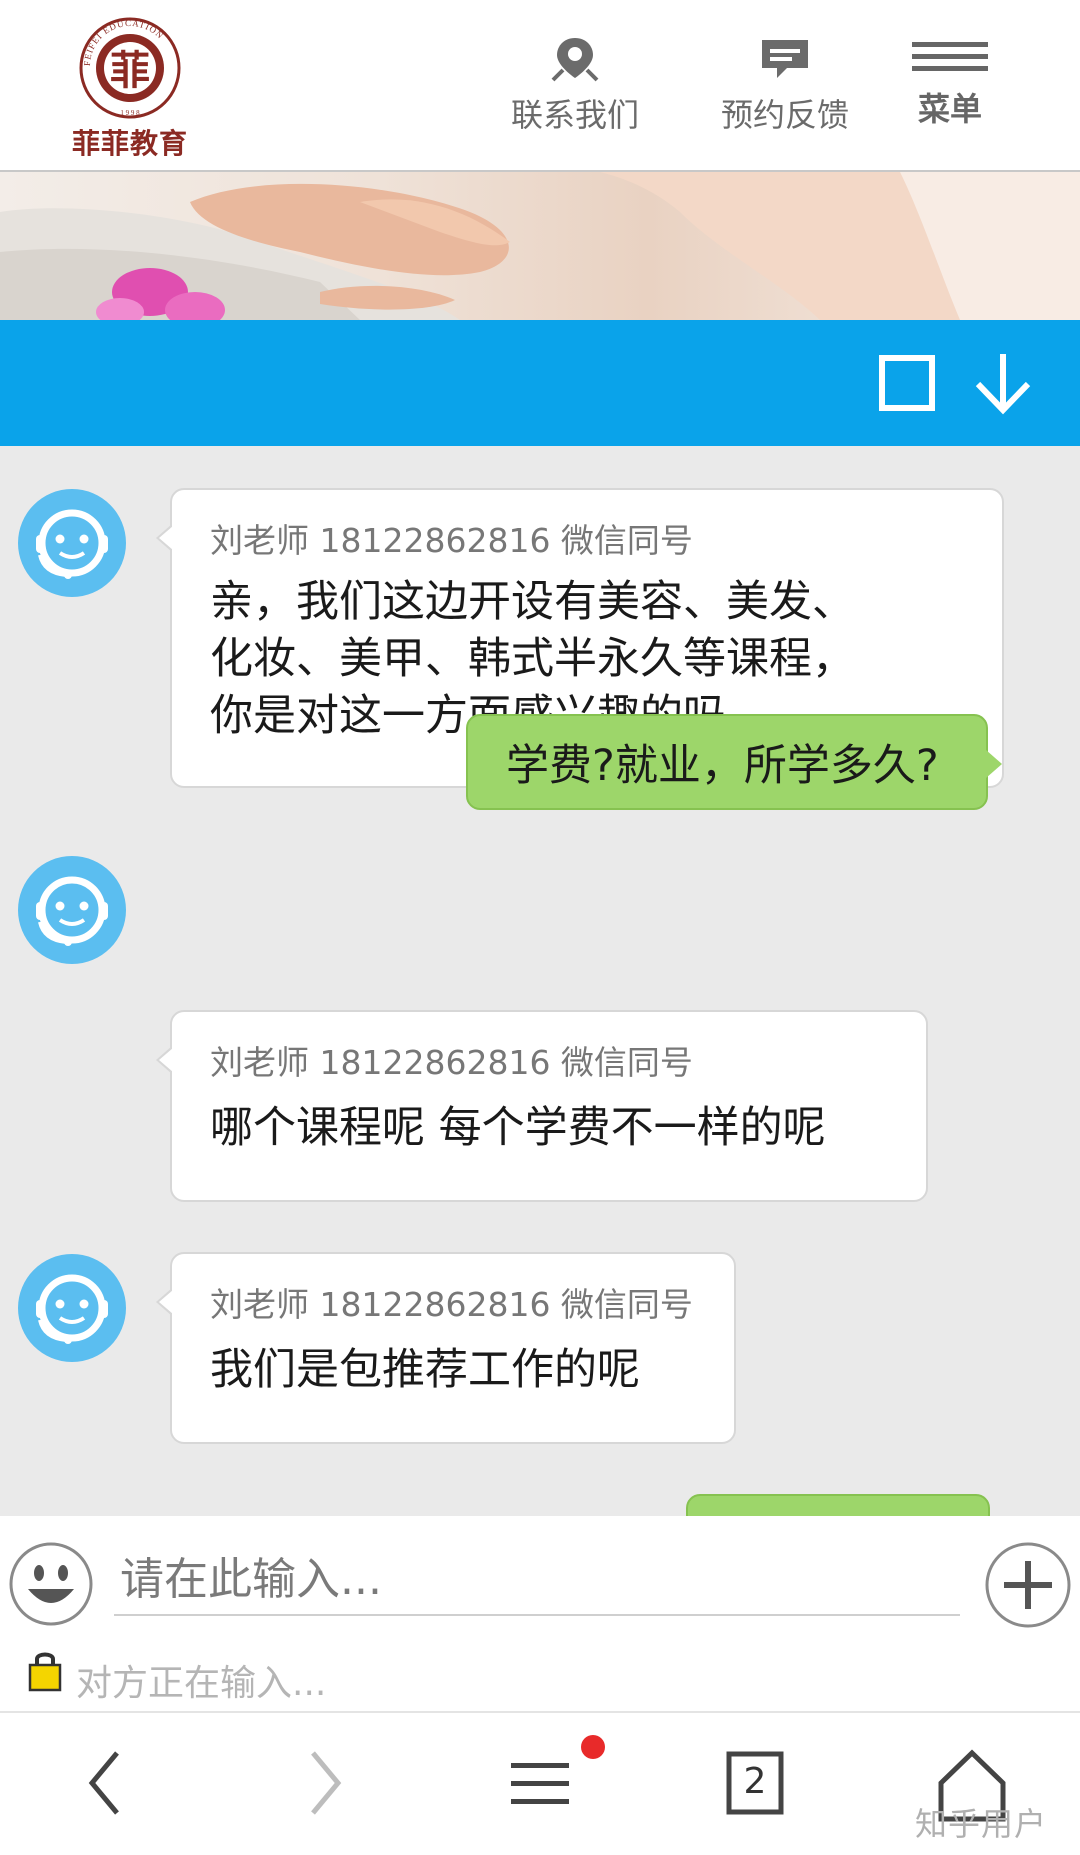  What do you see at coordinates (425, 1370) in the screenshot?
I see `message-line: 我们是包推荐工作的呢` at bounding box center [425, 1370].